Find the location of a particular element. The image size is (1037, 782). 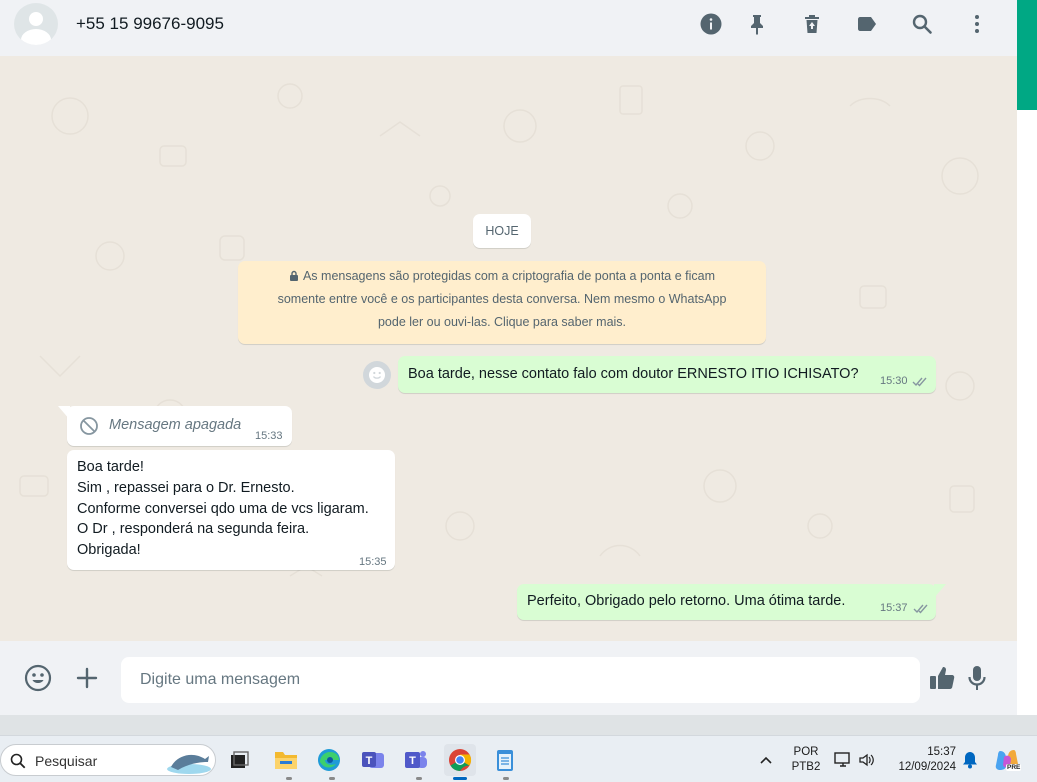

windows-taskbar: Pesquisar T T POR PTB2 15:37 12/09/2024 is located at coordinates (518, 758).